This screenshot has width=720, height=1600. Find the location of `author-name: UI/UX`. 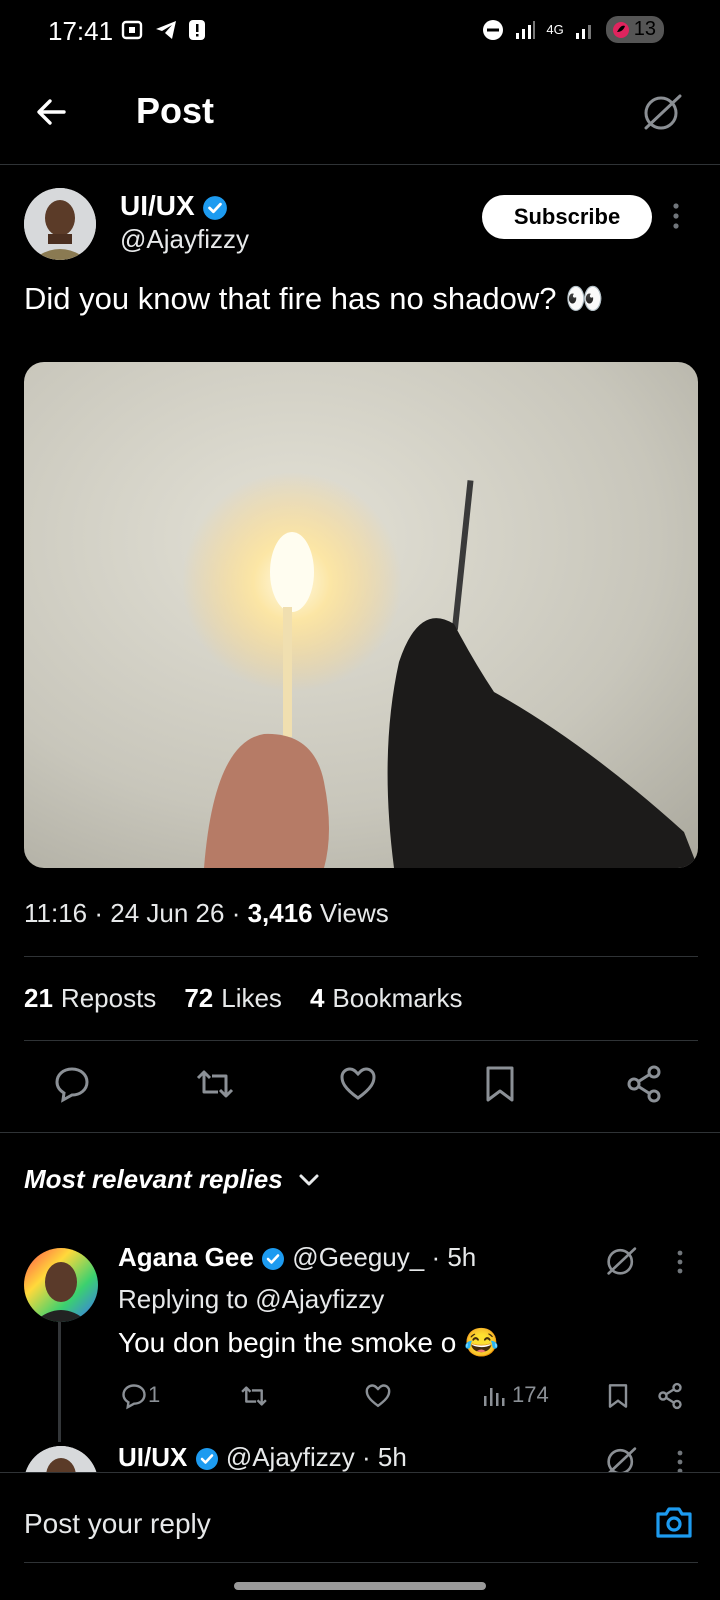

author-name: UI/UX is located at coordinates (174, 206).